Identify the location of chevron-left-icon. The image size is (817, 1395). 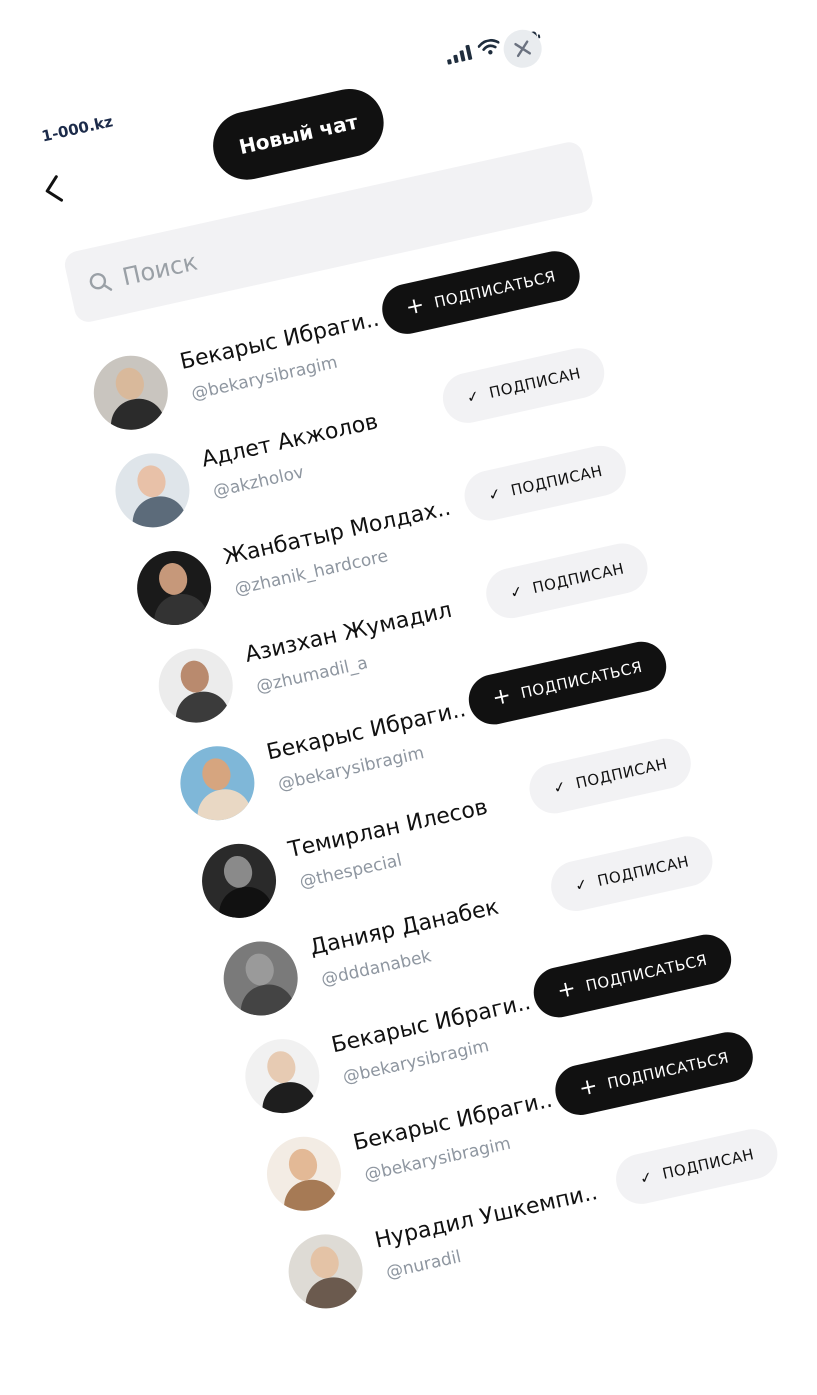
(54, 188).